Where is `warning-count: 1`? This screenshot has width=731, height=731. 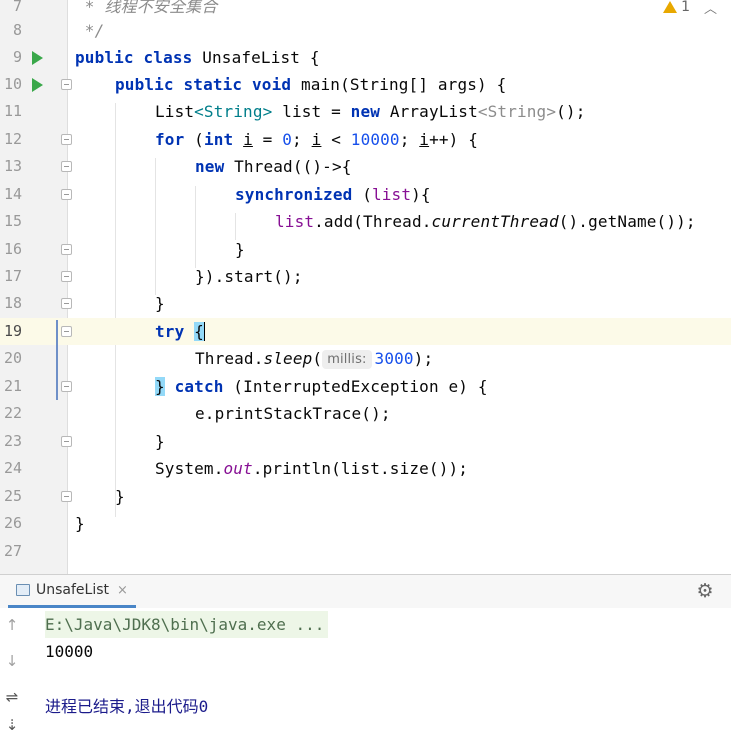 warning-count: 1 is located at coordinates (685, 7).